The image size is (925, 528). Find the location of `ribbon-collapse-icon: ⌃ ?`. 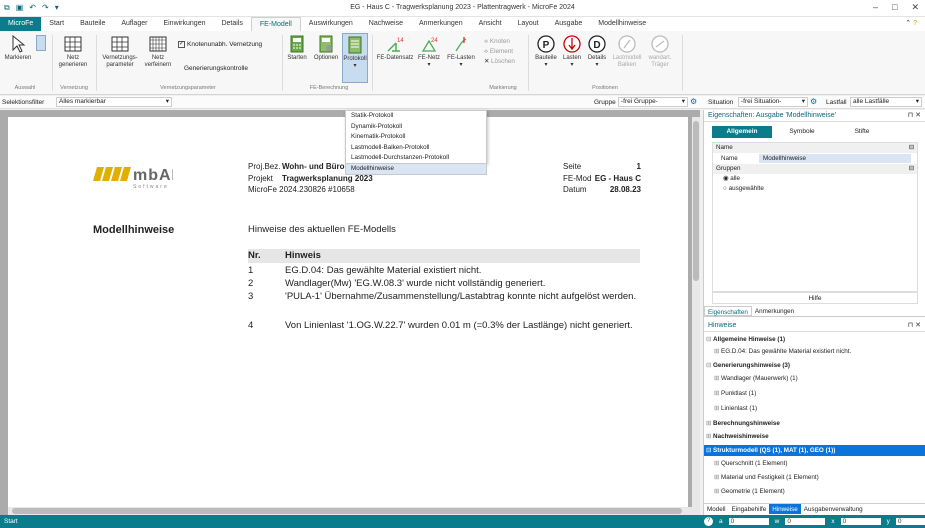

ribbon-collapse-icon: ⌃ ? is located at coordinates (911, 24).